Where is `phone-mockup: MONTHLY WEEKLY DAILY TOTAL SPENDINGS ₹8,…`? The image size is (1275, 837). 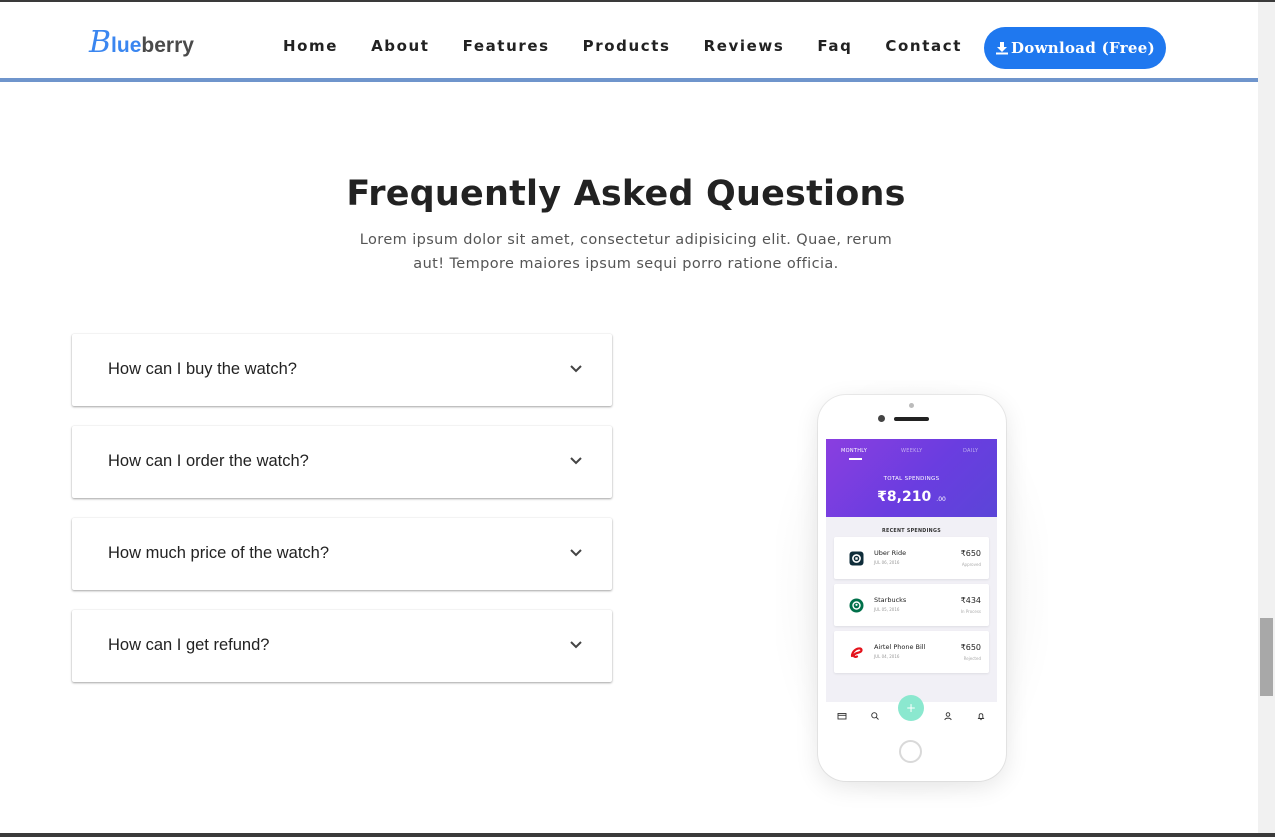 phone-mockup: MONTHLY WEEKLY DAILY TOTAL SPENDINGS ₹8,… is located at coordinates (912, 588).